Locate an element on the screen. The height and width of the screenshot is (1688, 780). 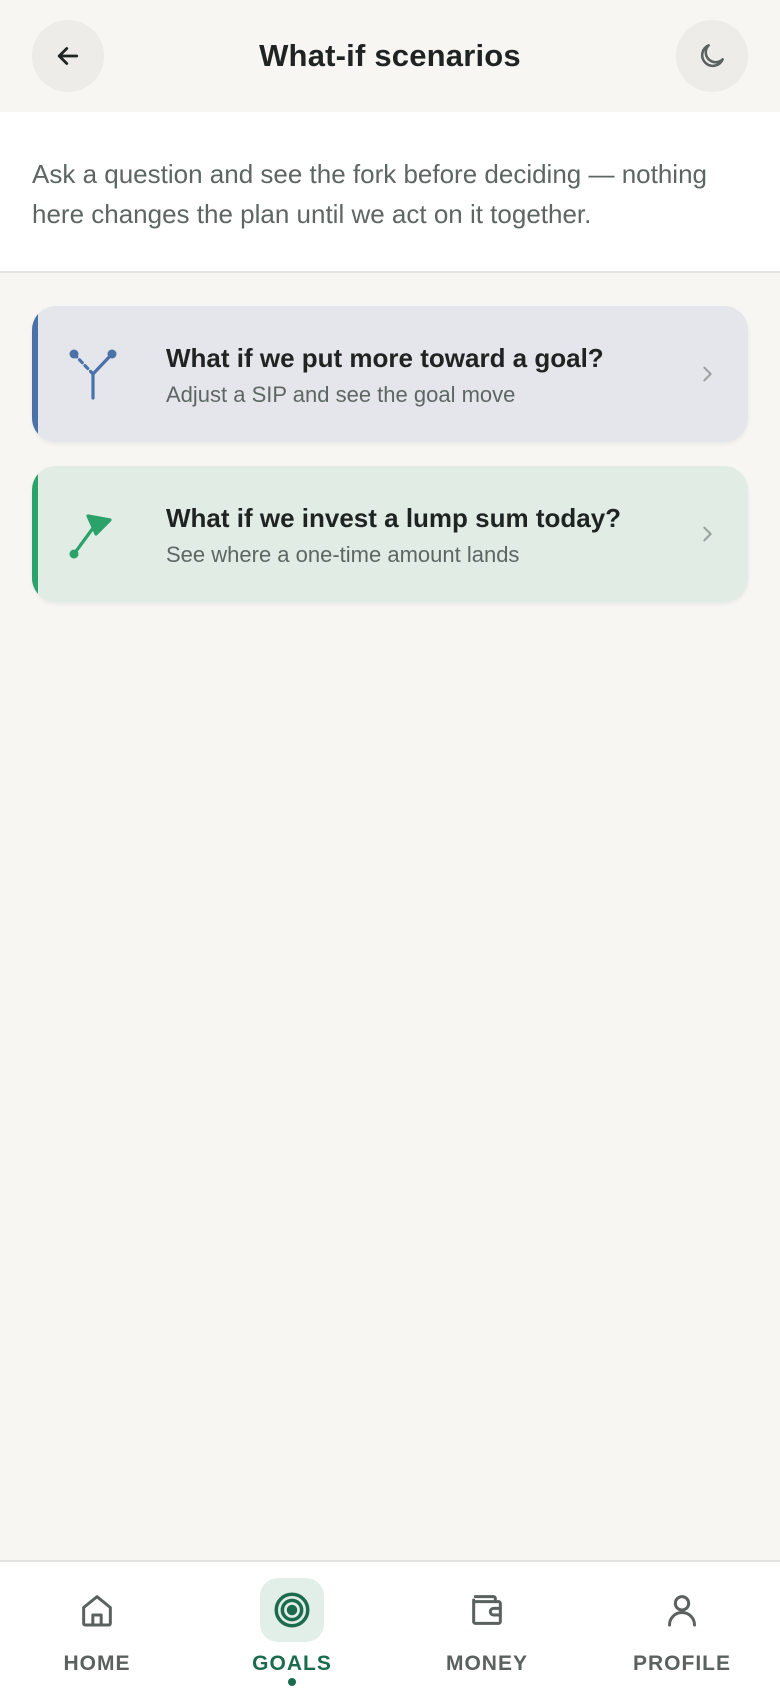
bottom-nav: HOME GOALS MONEY PROFILE is located at coordinates (390, 1624).